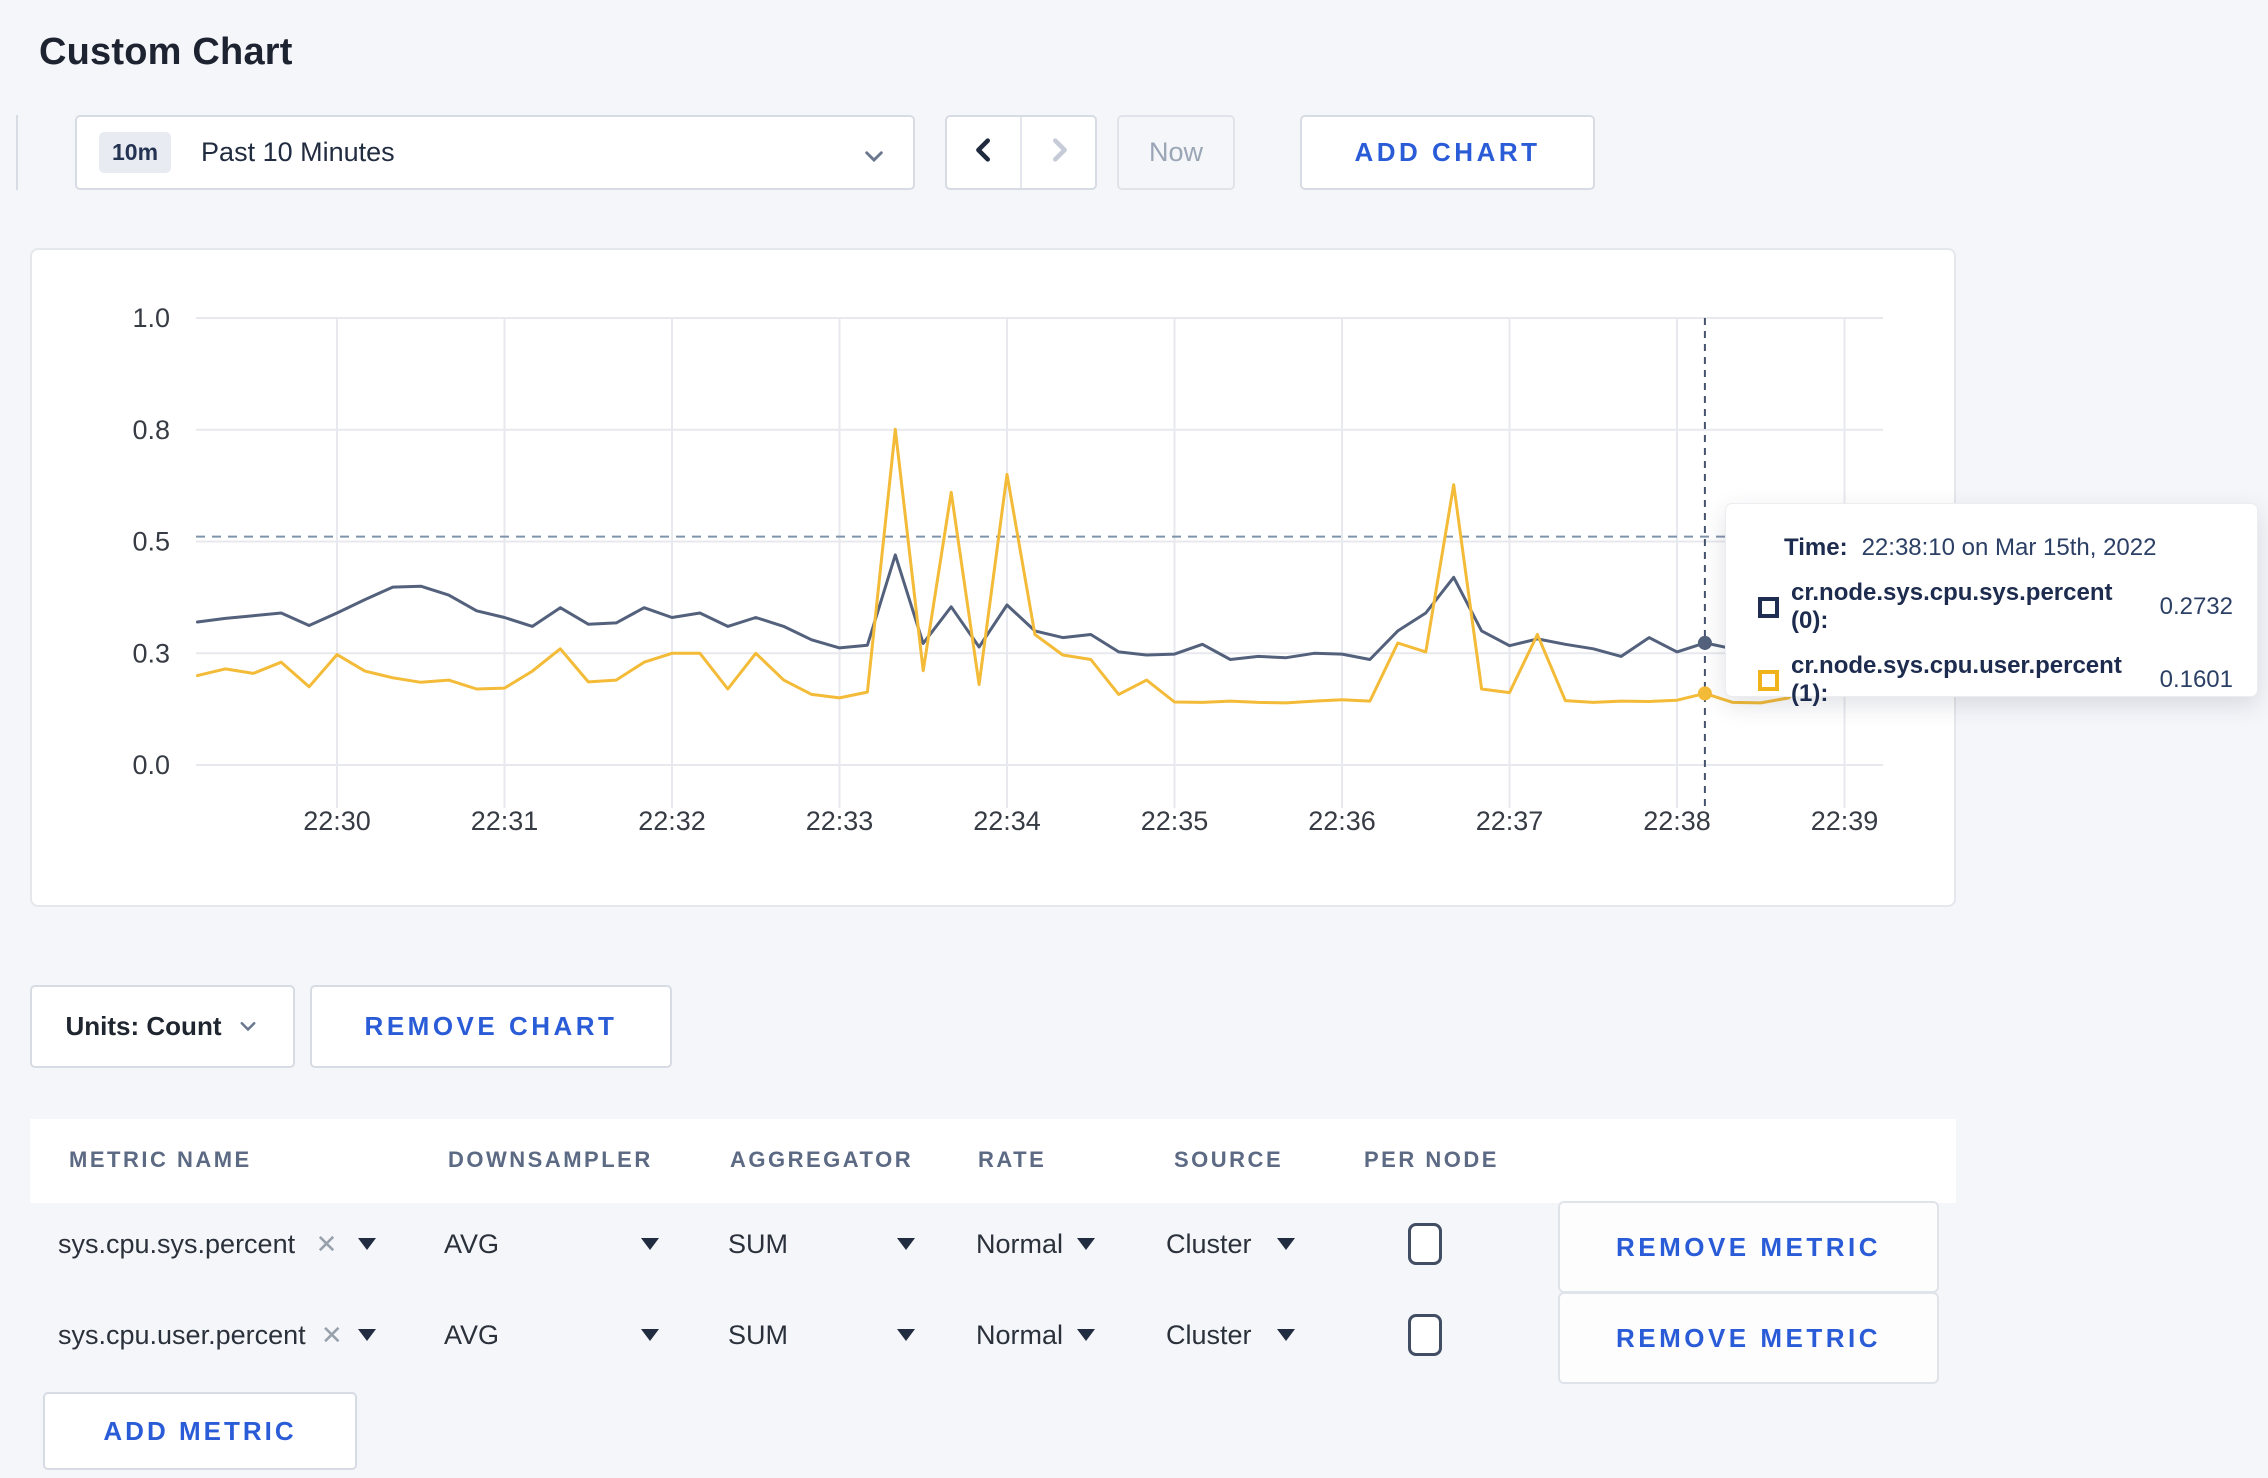  Describe the element at coordinates (505, 821) in the screenshot. I see `svg-text: 22:31` at that location.